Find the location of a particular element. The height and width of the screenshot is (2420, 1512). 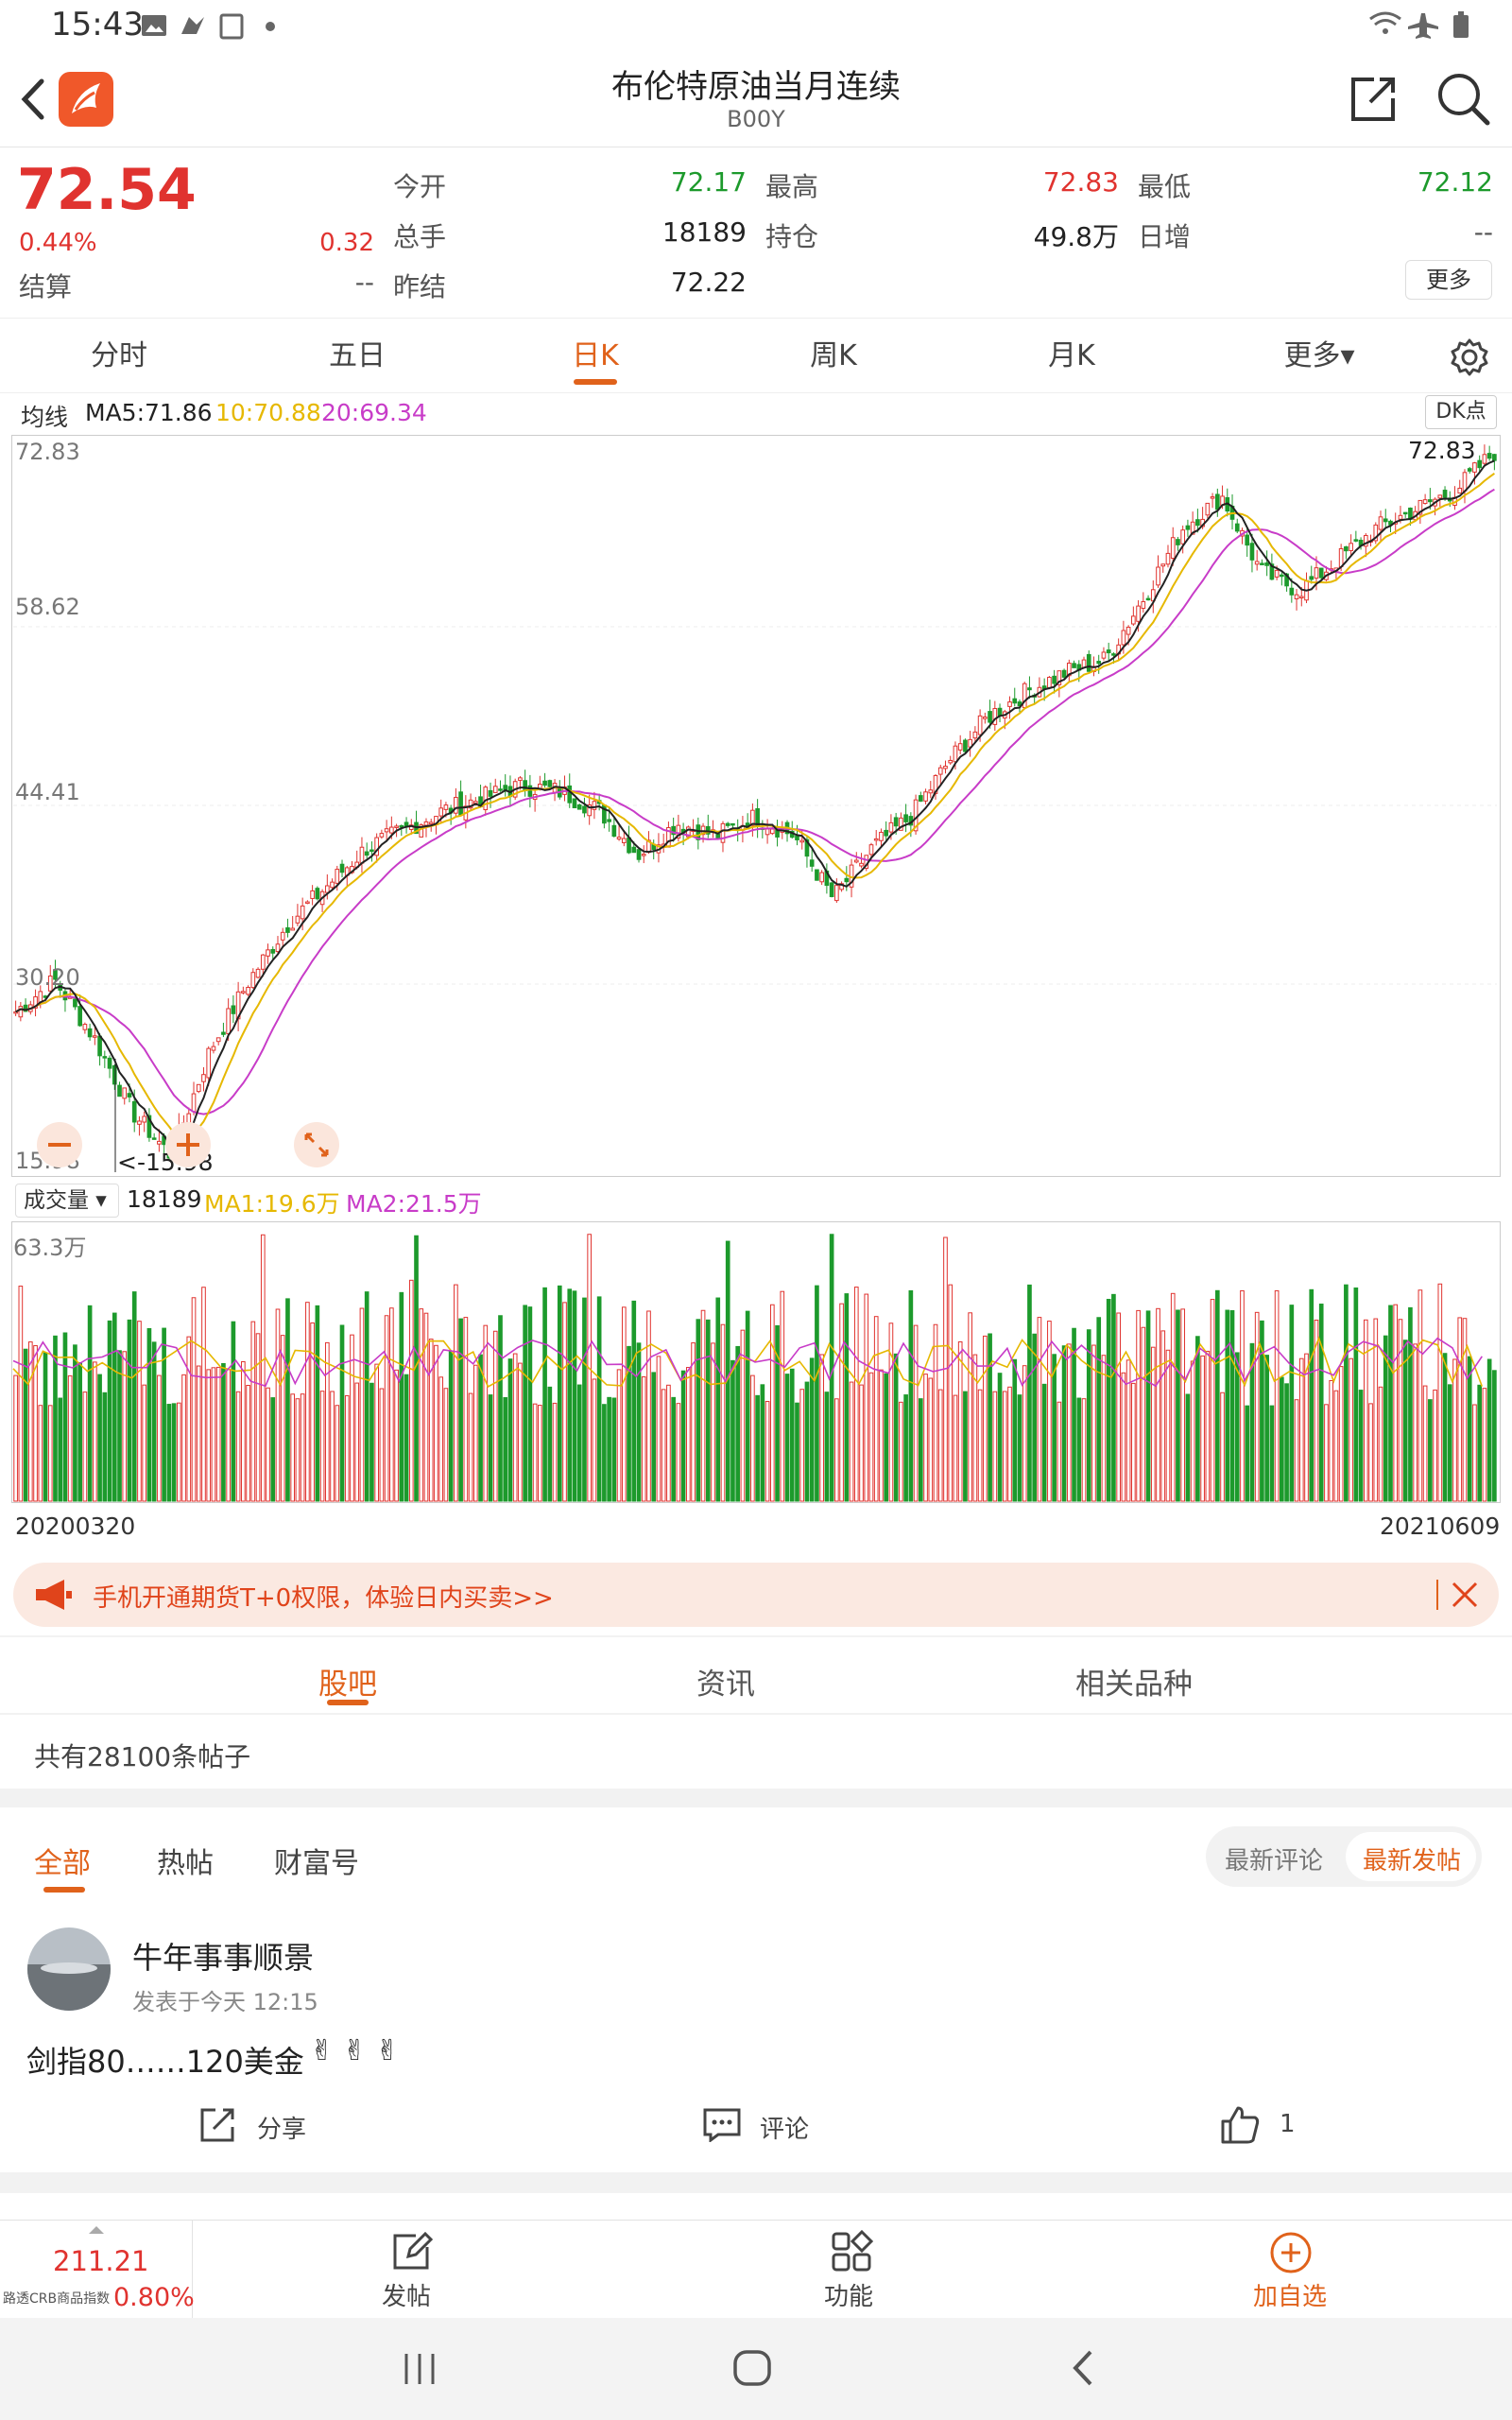

close-icon is located at coordinates (1465, 1595).